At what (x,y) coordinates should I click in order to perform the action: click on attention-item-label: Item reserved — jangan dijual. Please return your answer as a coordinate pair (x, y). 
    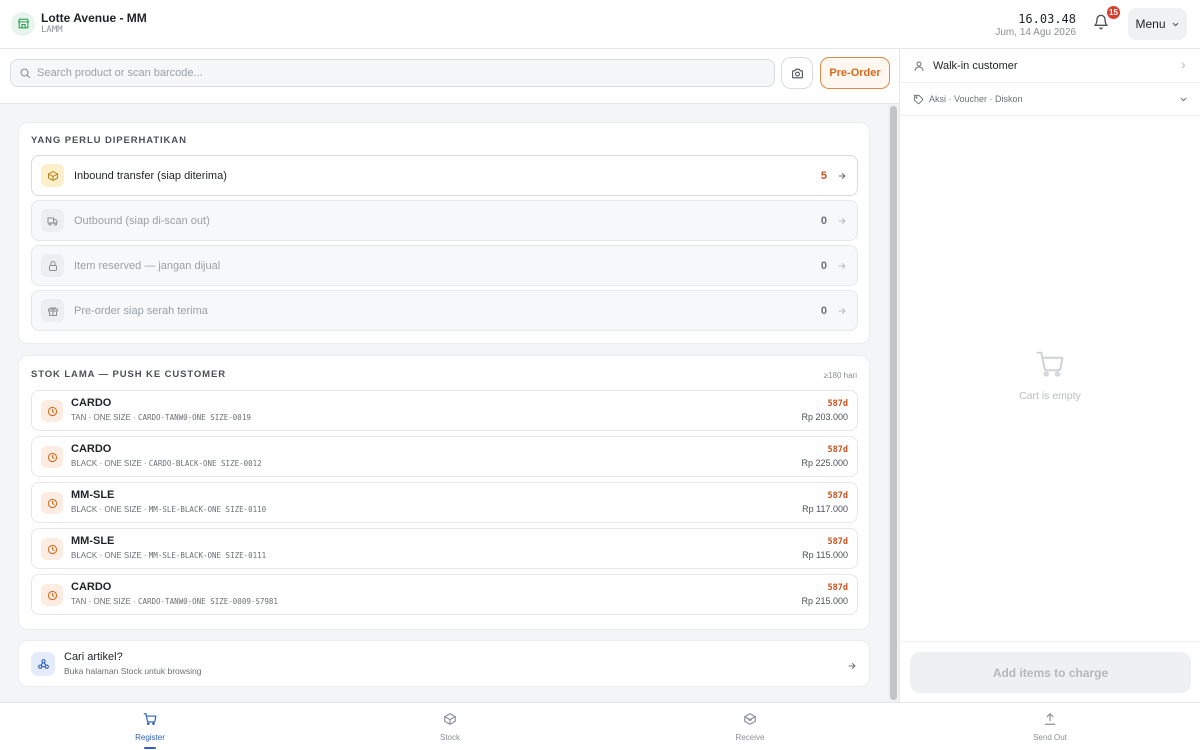
    Looking at the image, I should click on (147, 265).